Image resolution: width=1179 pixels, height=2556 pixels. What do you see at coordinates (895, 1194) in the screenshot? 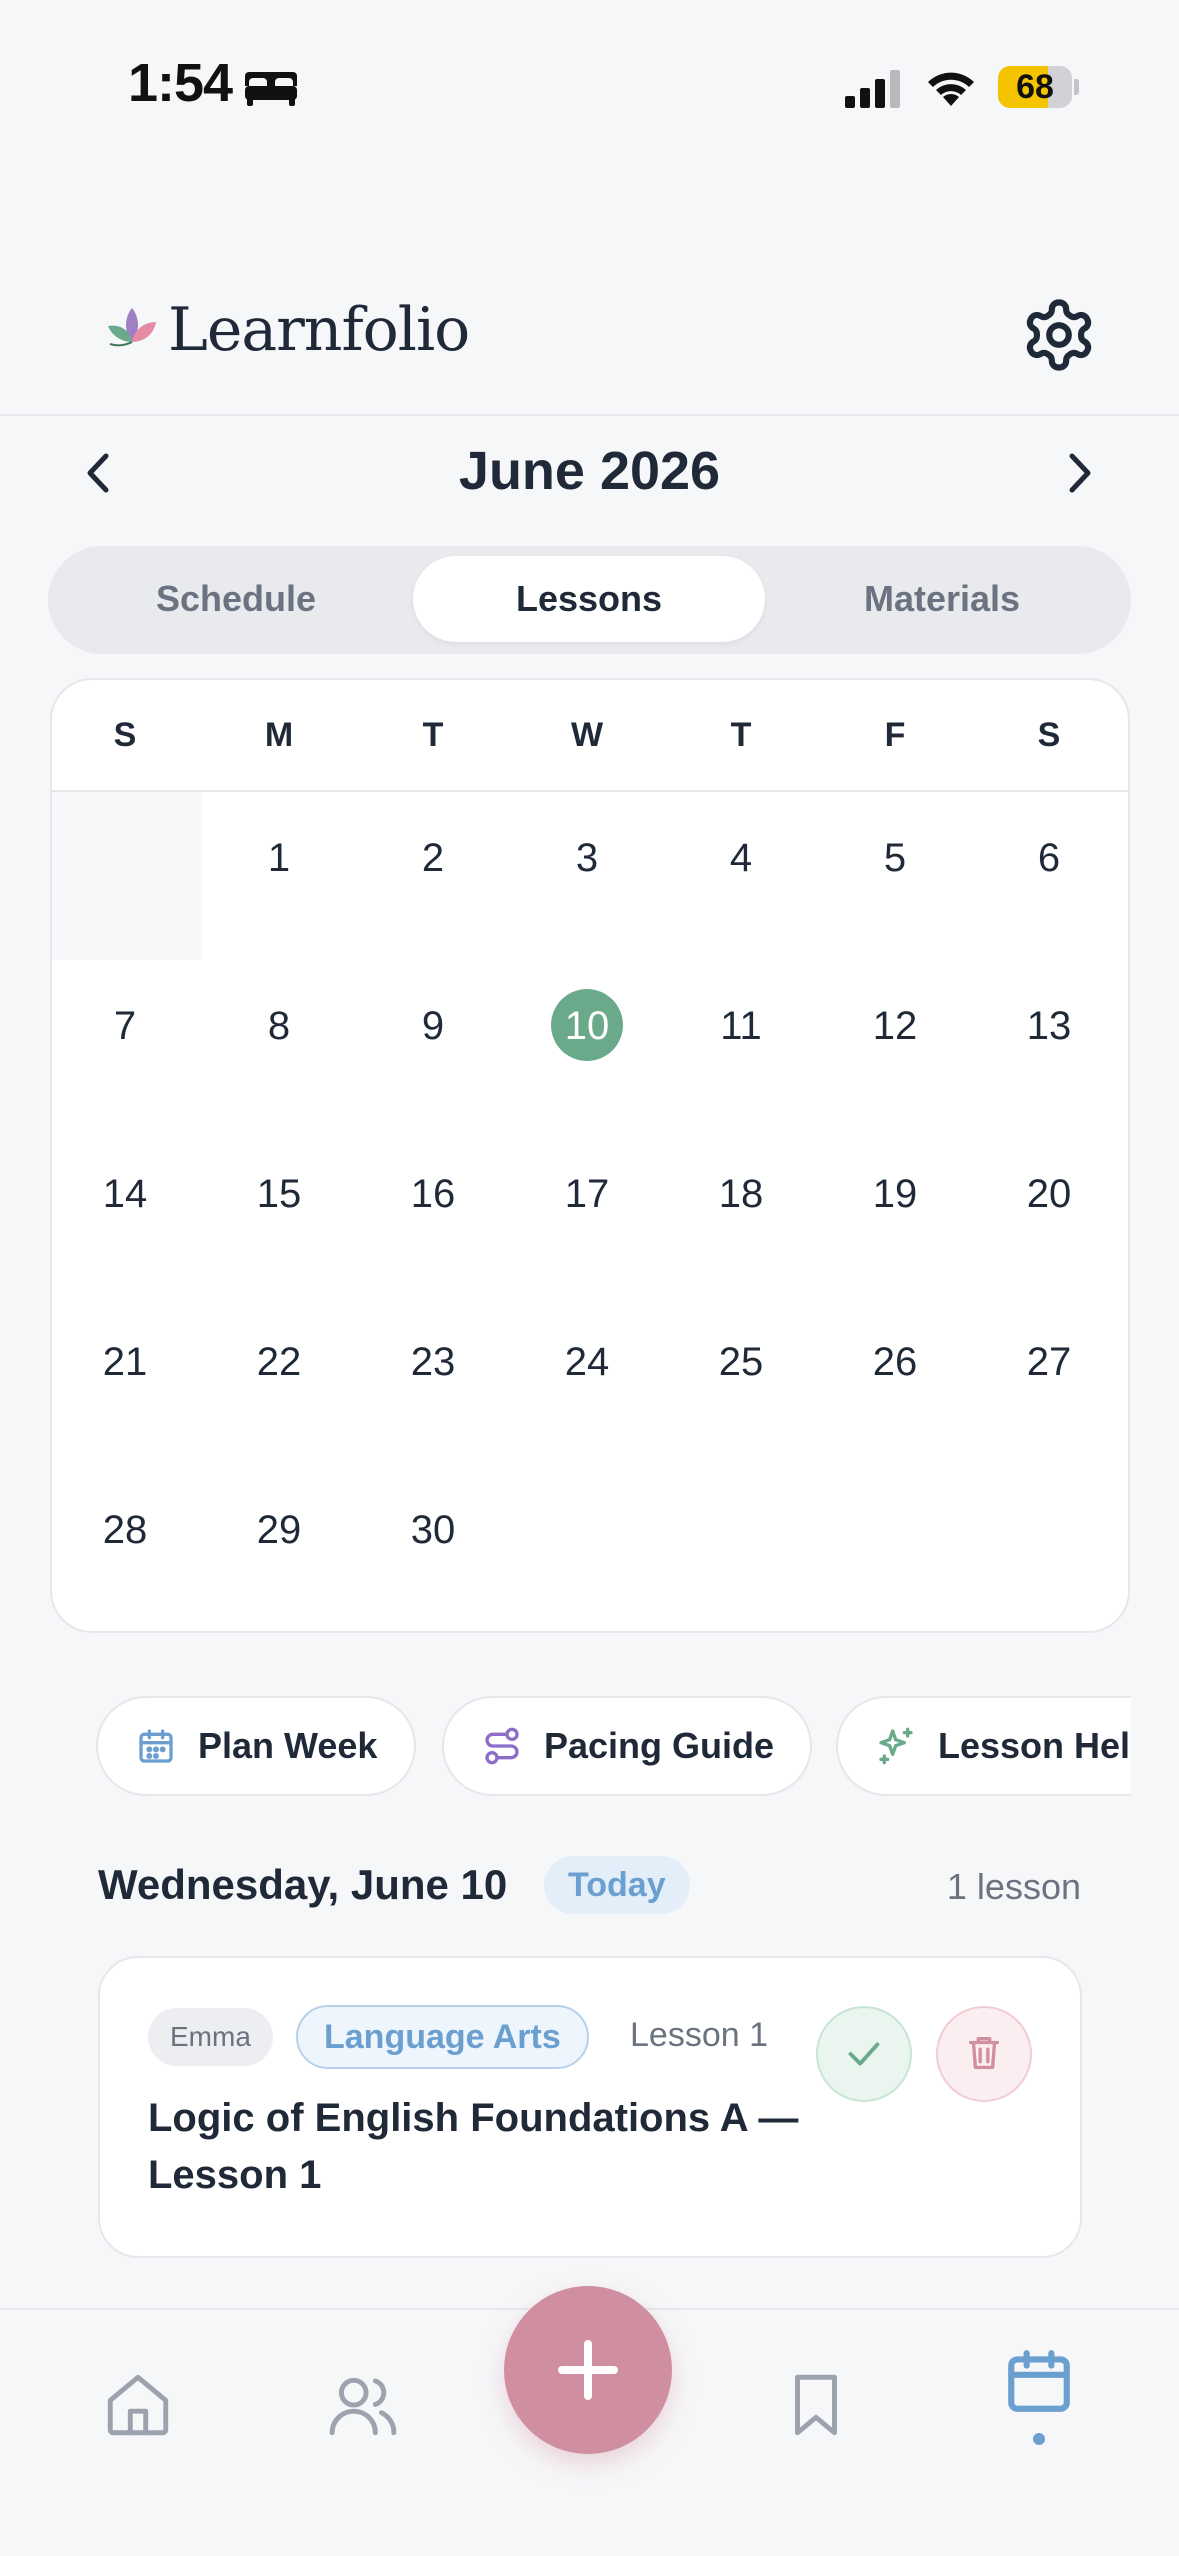
I see `day-number: 19` at bounding box center [895, 1194].